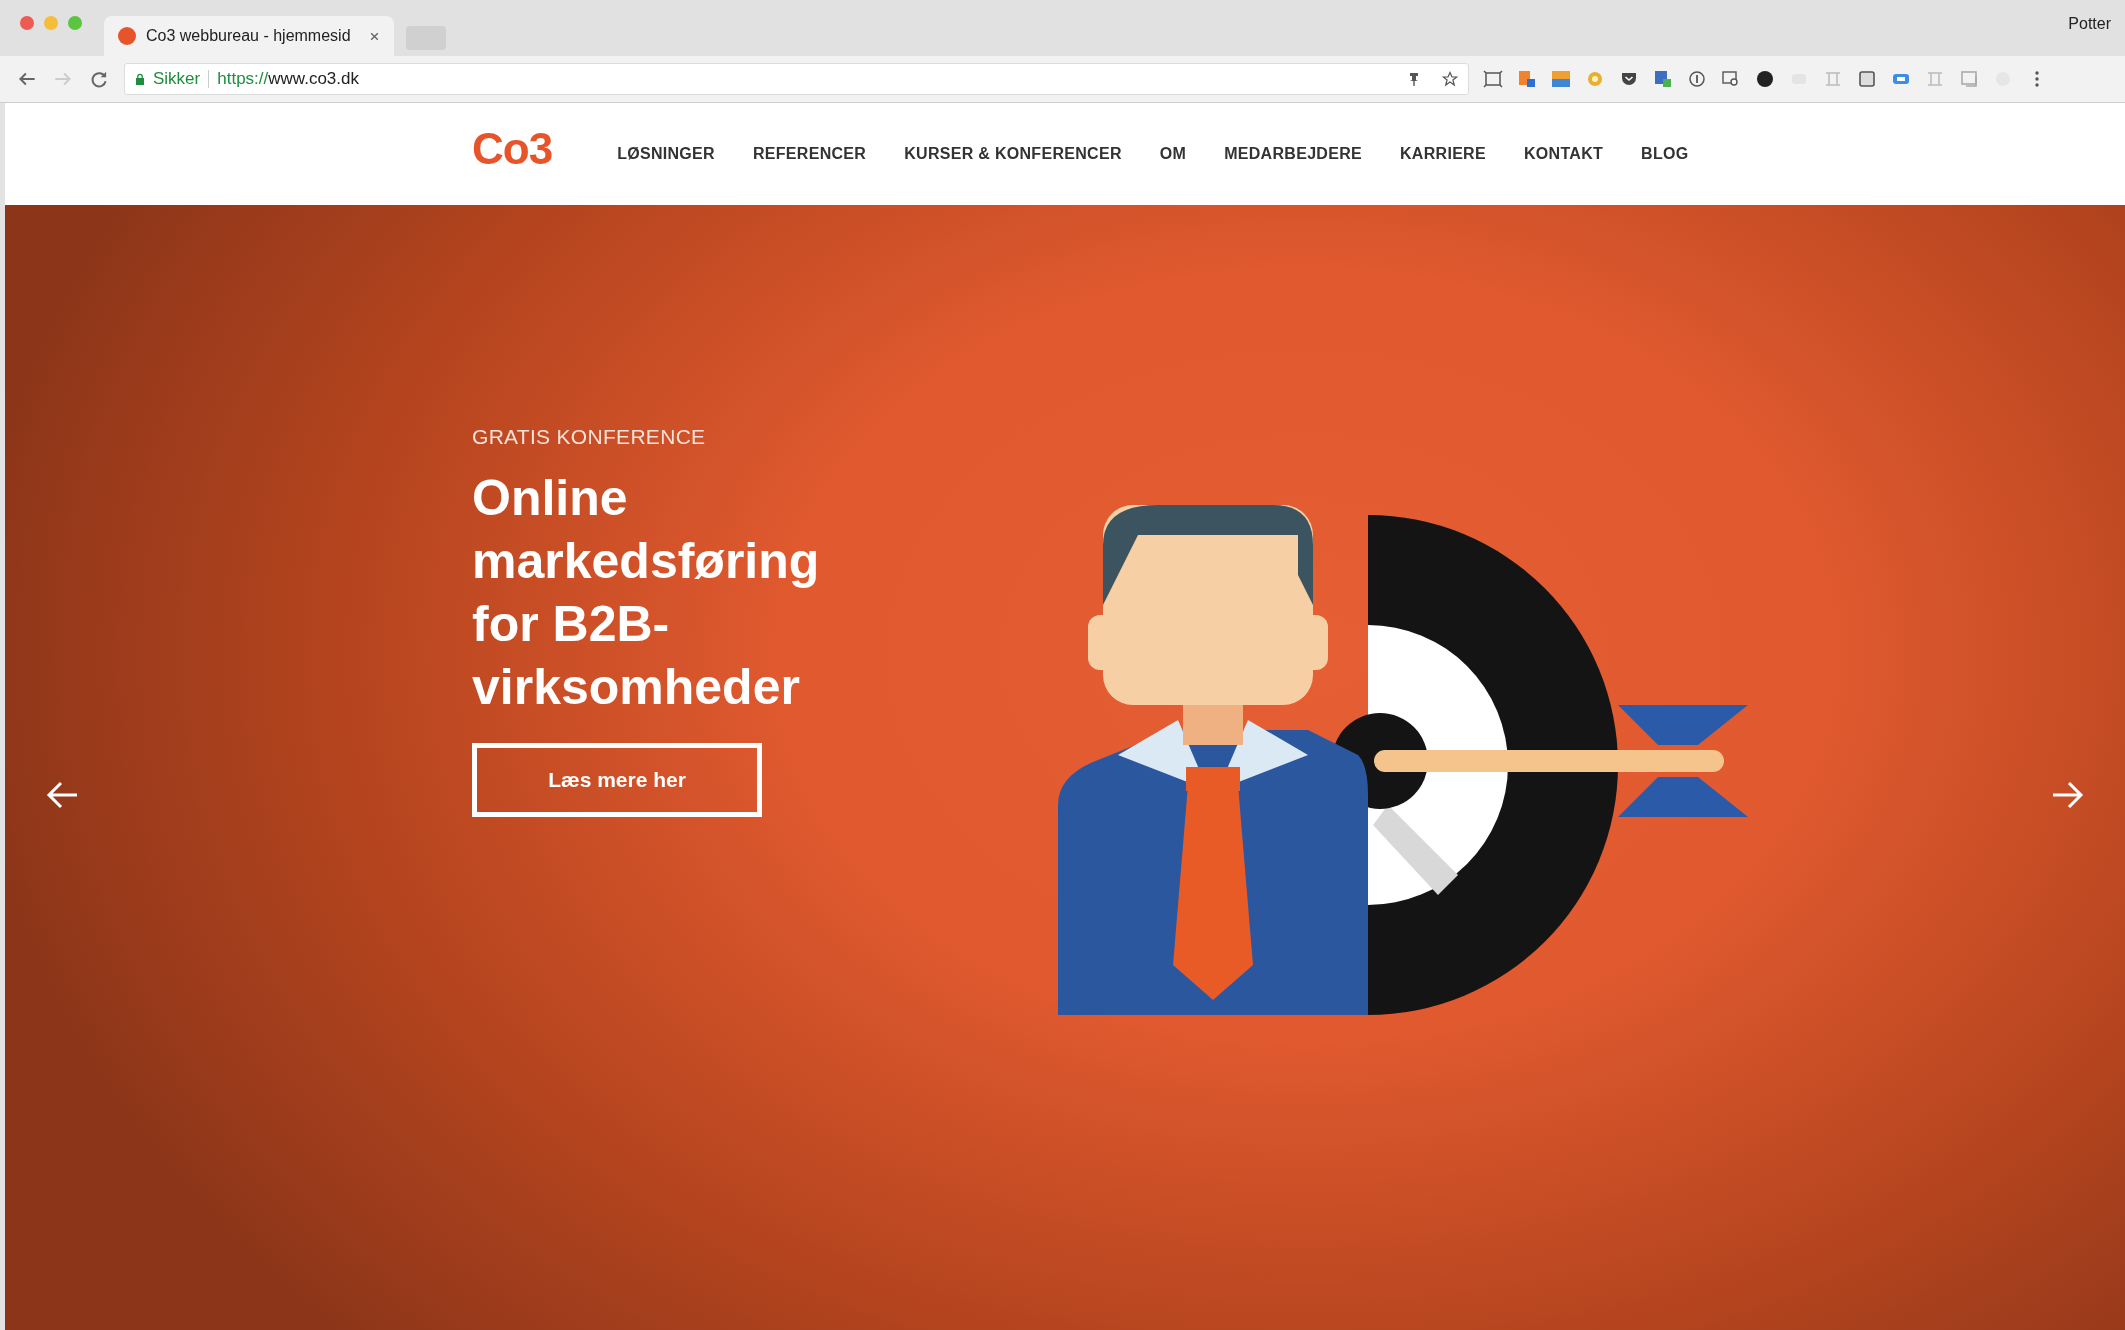 The height and width of the screenshot is (1330, 2125). Describe the element at coordinates (1665, 154) in the screenshot. I see `nav-link: BLOG` at that location.